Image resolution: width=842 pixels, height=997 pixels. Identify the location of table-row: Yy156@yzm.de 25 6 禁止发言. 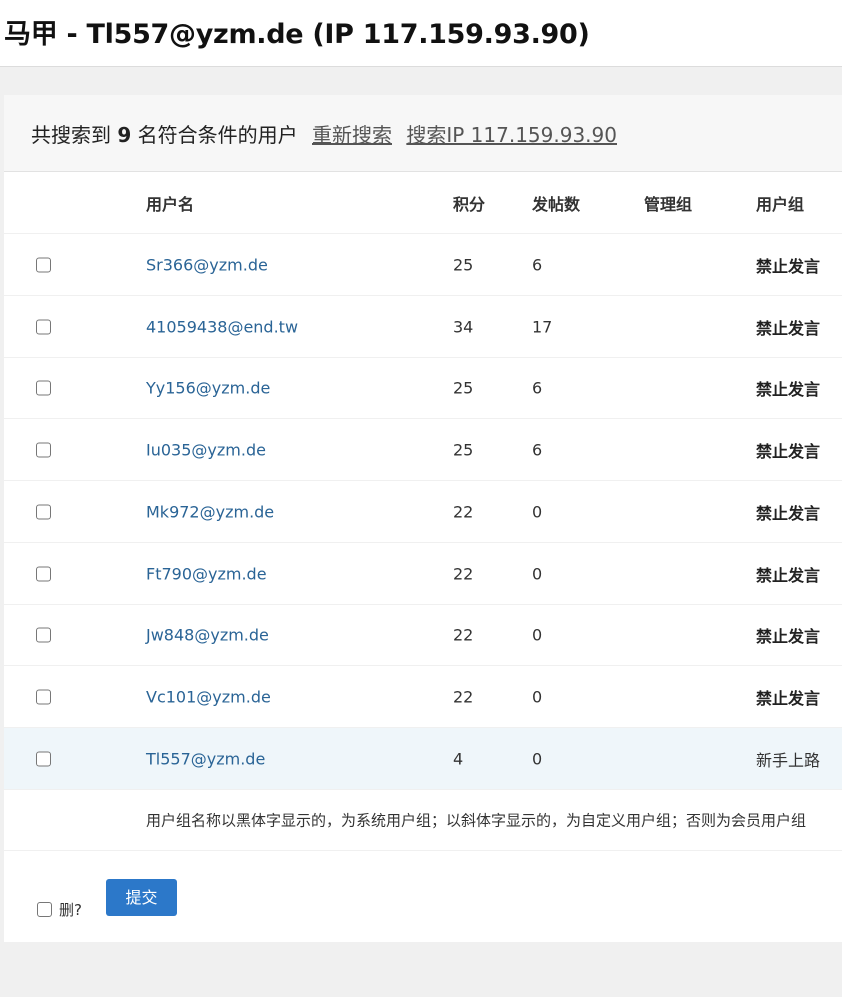
(423, 388).